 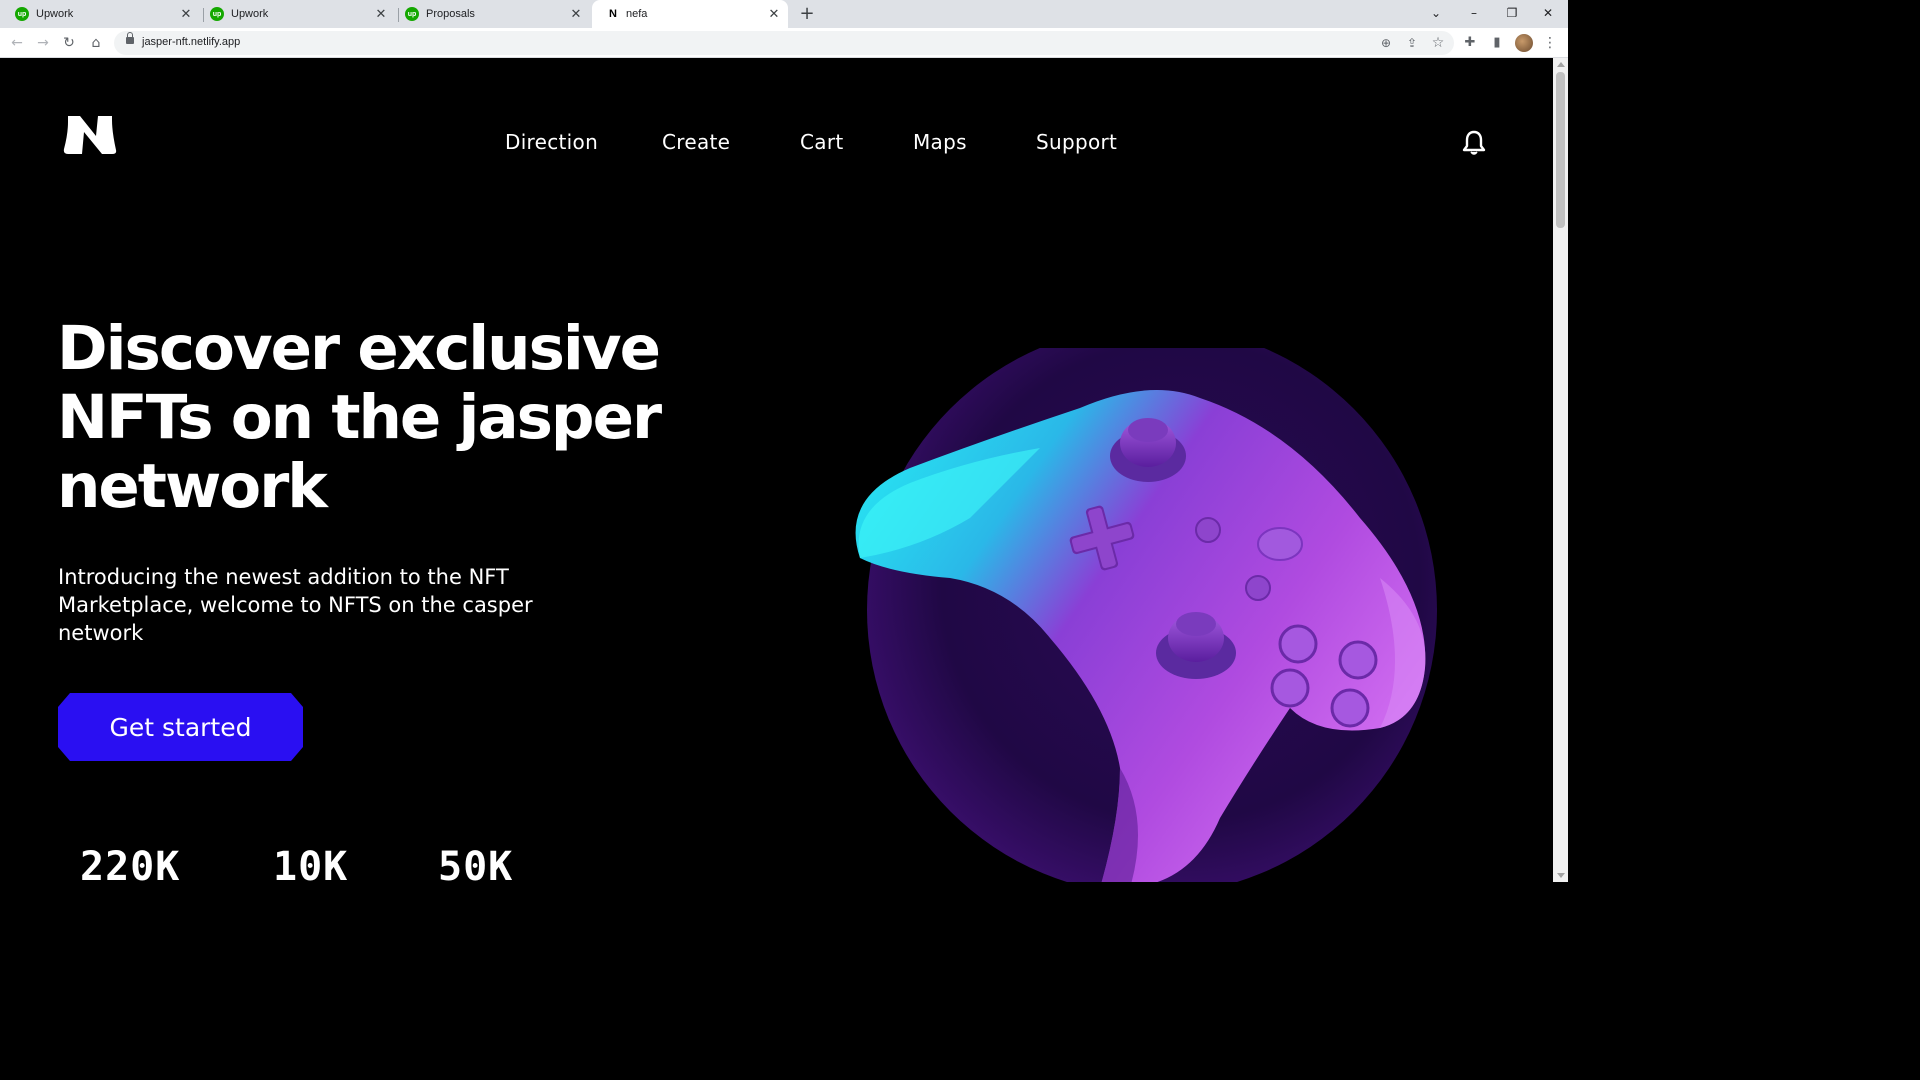 What do you see at coordinates (1550, 43) in the screenshot?
I see `menu-kebab-icon: ⋮` at bounding box center [1550, 43].